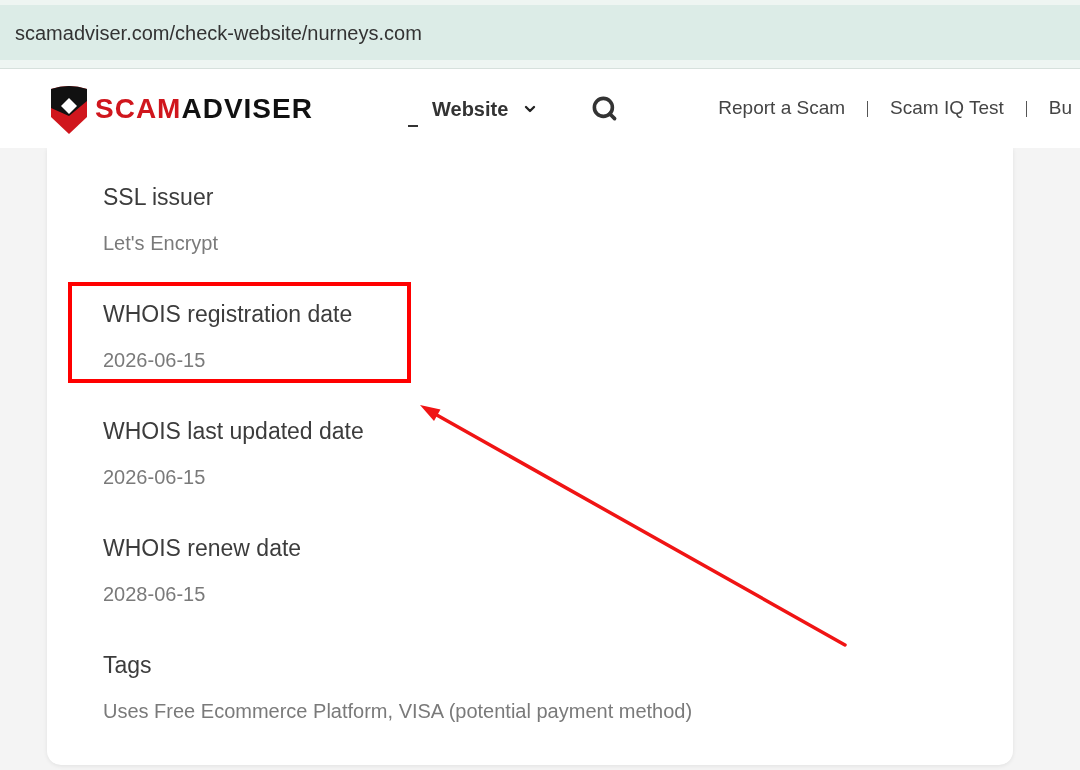 The height and width of the screenshot is (770, 1080). What do you see at coordinates (161, 243) in the screenshot?
I see `detail-value: Let's Encrypt` at bounding box center [161, 243].